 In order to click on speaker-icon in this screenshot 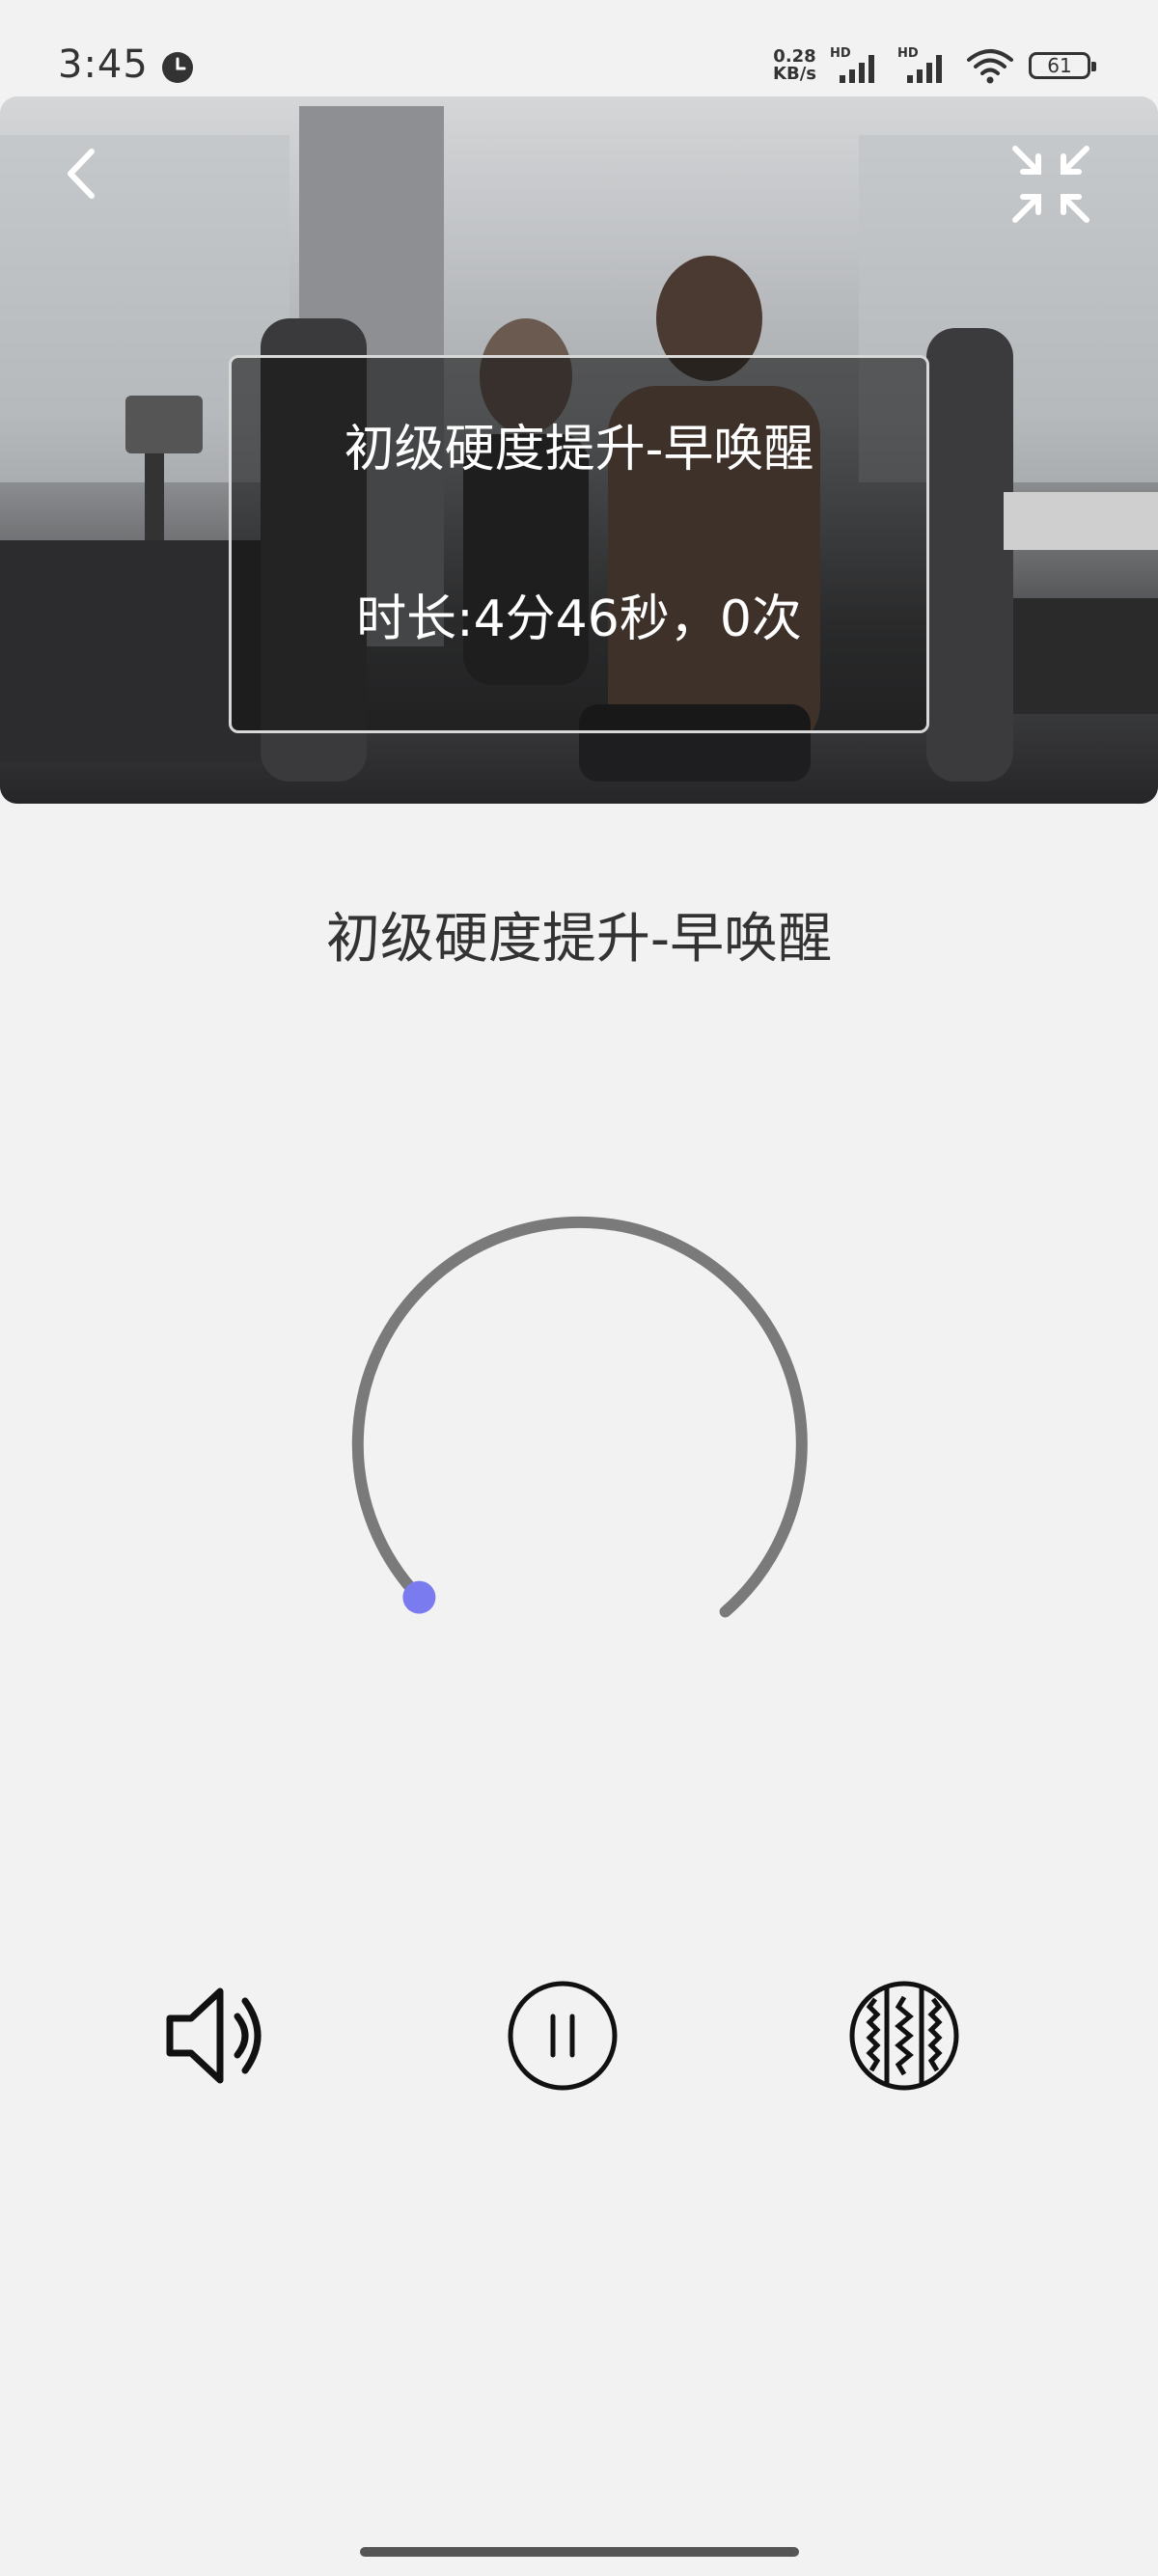, I will do `click(214, 2035)`.